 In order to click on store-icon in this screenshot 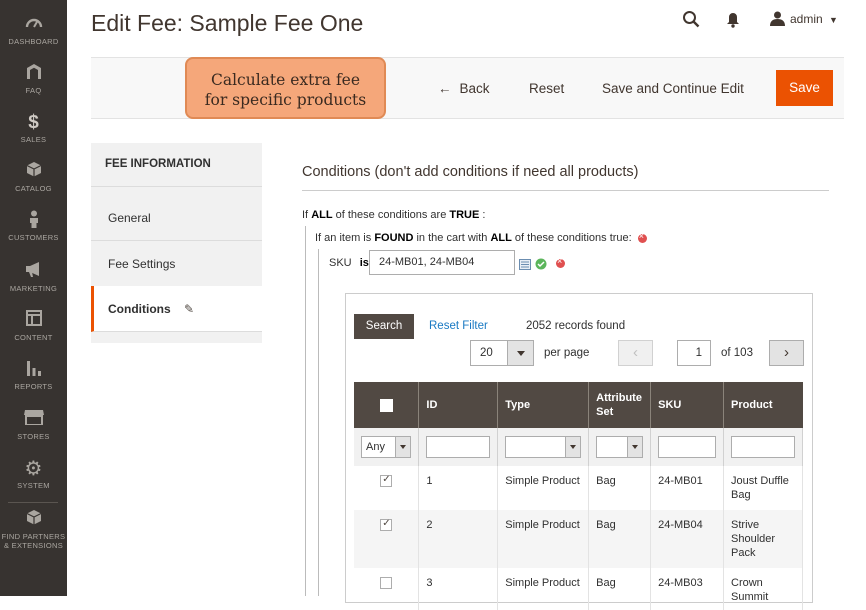, I will do `click(33, 420)`.